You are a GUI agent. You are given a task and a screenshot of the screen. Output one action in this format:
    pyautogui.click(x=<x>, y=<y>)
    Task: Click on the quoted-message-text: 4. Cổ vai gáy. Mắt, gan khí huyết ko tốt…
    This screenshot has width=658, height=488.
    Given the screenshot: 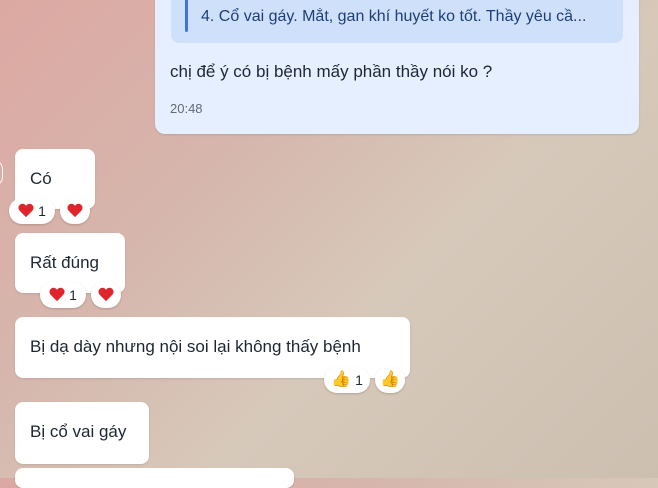 What is the action you would take?
    pyautogui.click(x=394, y=16)
    